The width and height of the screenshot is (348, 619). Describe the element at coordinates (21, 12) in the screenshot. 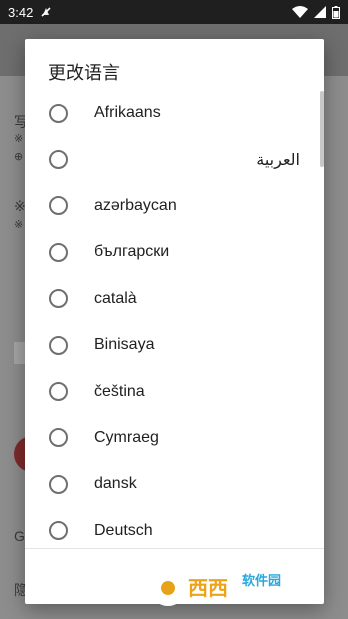

I see `status-time: 3:42` at that location.